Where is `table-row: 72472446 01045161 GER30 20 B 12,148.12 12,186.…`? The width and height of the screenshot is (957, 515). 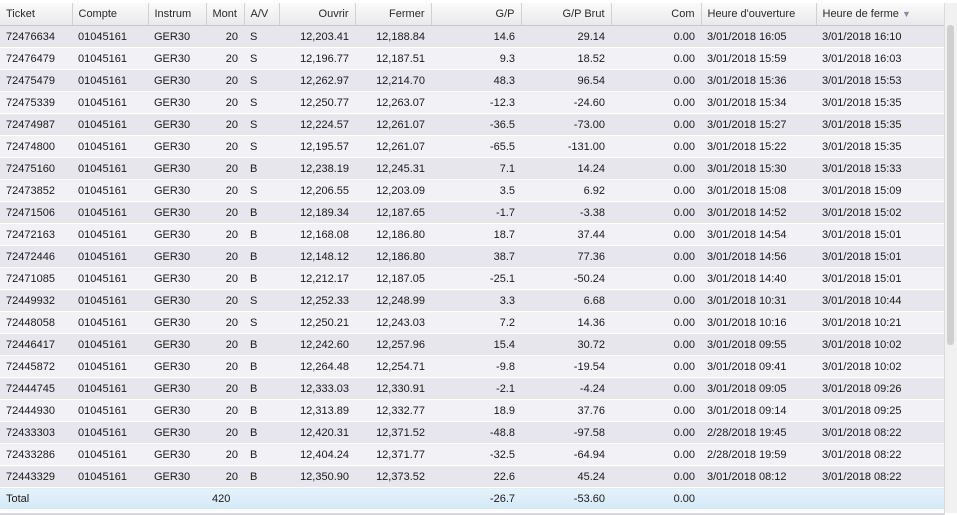 table-row: 72472446 01045161 GER30 20 B 12,148.12 12,186.… is located at coordinates (472, 256).